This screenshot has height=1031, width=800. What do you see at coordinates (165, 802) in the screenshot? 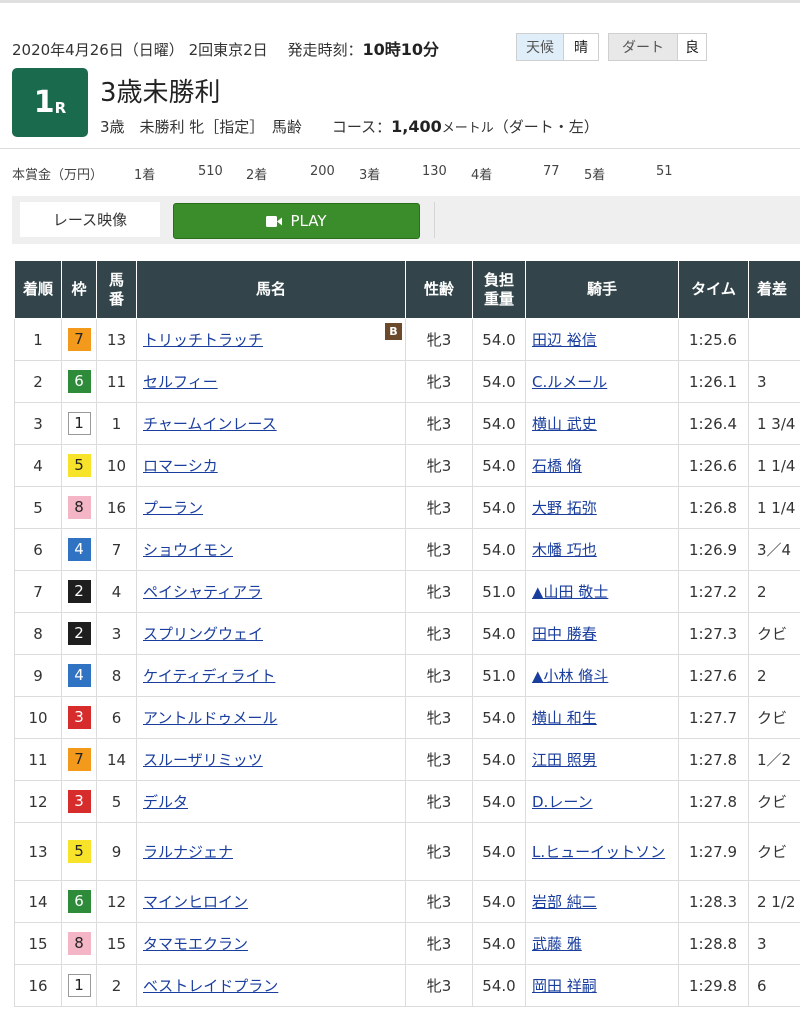
I see `horse-link: デルタ` at bounding box center [165, 802].